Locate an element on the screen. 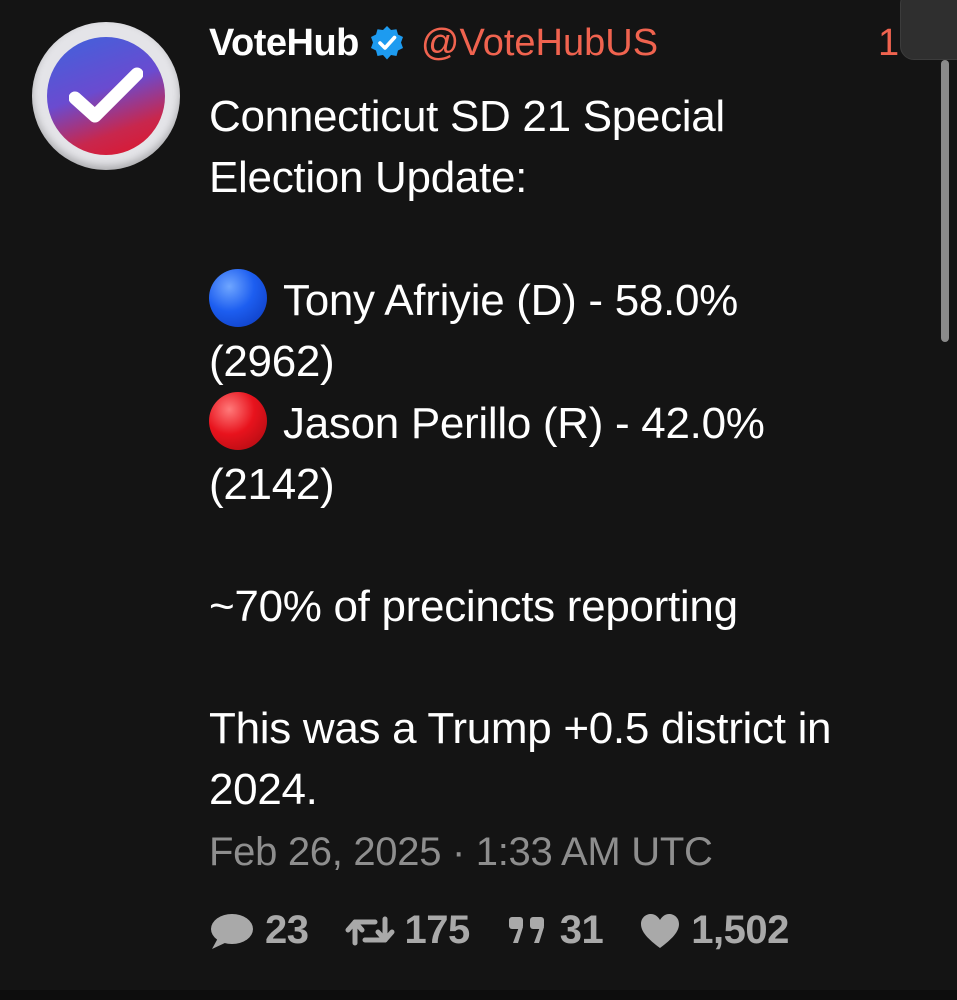 This screenshot has height=1000, width=957. retweet-icon is located at coordinates (369, 930).